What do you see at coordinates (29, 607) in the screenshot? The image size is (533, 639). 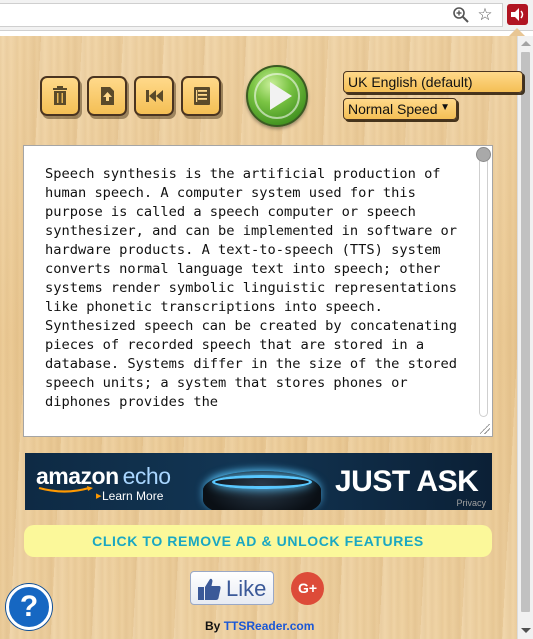 I see `help-button: ?` at bounding box center [29, 607].